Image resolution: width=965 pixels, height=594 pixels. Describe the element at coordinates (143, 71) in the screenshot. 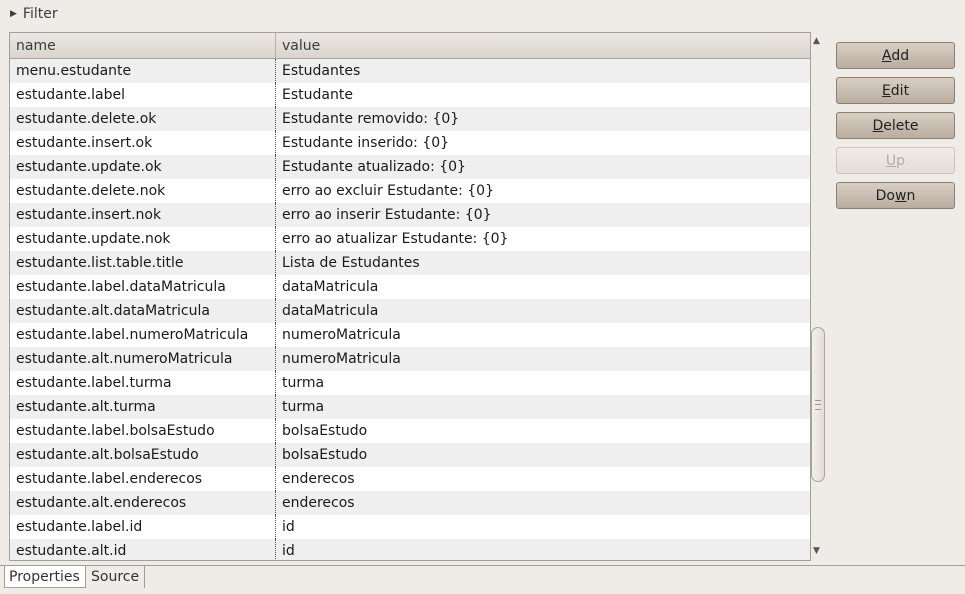

I see `cell-name: menu.estudante` at that location.